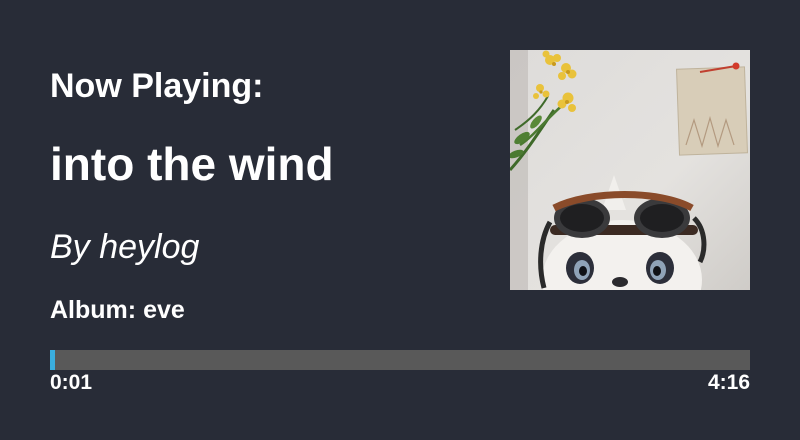 The image size is (800, 440). I want to click on artist-line: By heylog, so click(124, 247).